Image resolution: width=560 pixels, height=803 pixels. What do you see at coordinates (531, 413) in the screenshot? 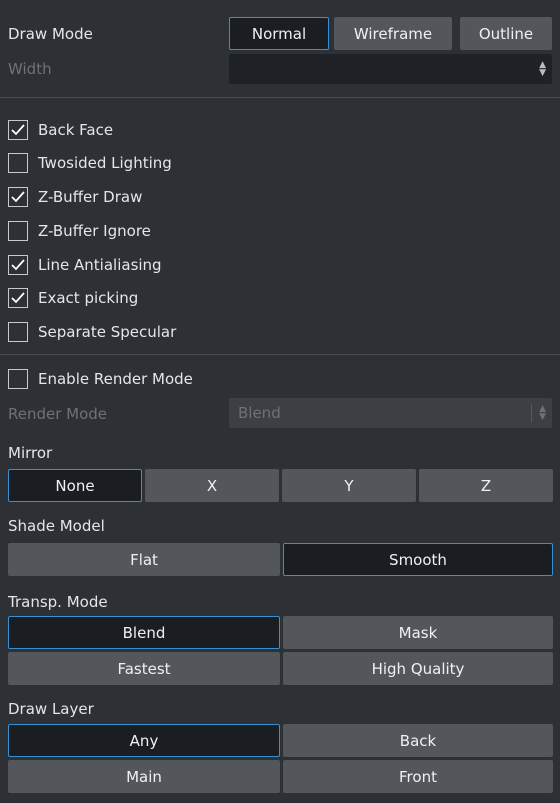
I see `select-divider` at bounding box center [531, 413].